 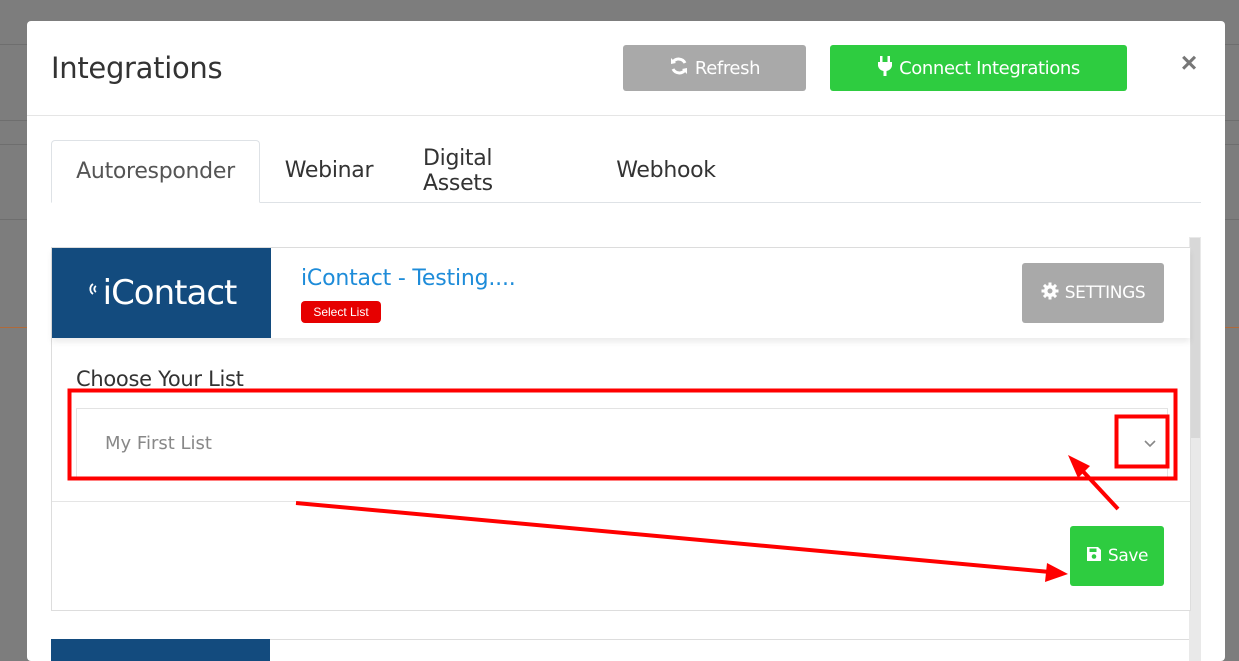 I want to click on refresh-label: Refresh, so click(x=727, y=68).